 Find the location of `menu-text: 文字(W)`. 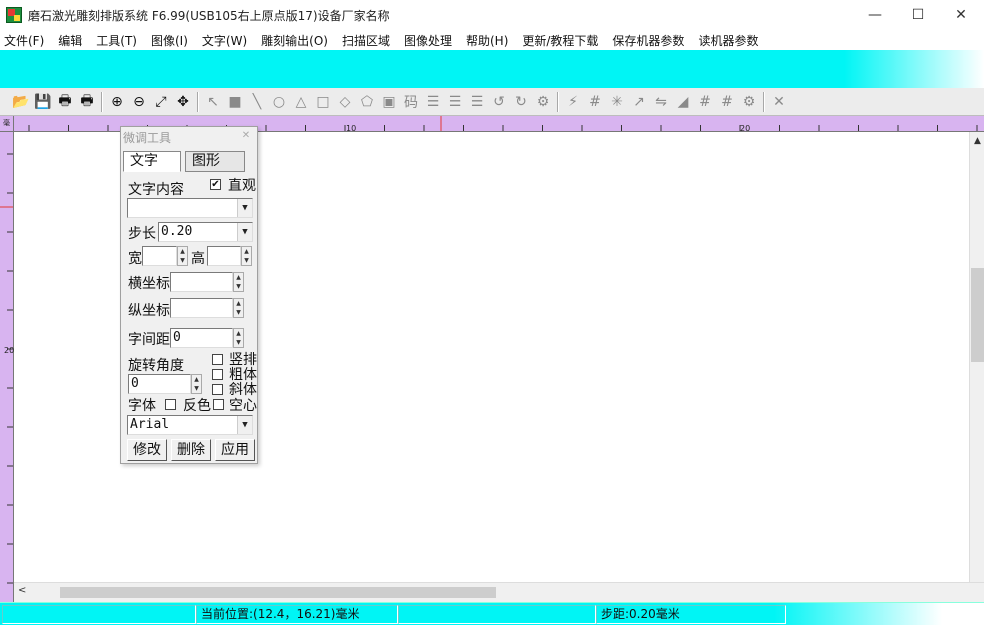

menu-text: 文字(W) is located at coordinates (224, 40).